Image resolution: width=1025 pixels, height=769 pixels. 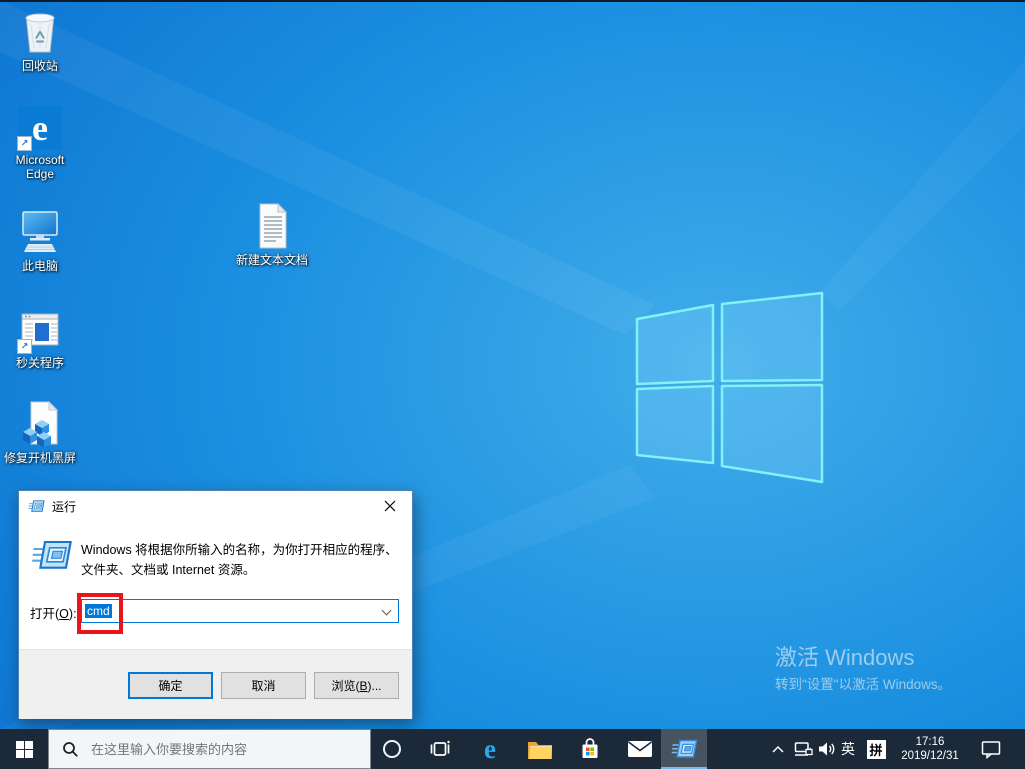 What do you see at coordinates (239, 550) in the screenshot?
I see `message-line1: Windows 将根据你所输入的名称，为你打开相应的程序、` at bounding box center [239, 550].